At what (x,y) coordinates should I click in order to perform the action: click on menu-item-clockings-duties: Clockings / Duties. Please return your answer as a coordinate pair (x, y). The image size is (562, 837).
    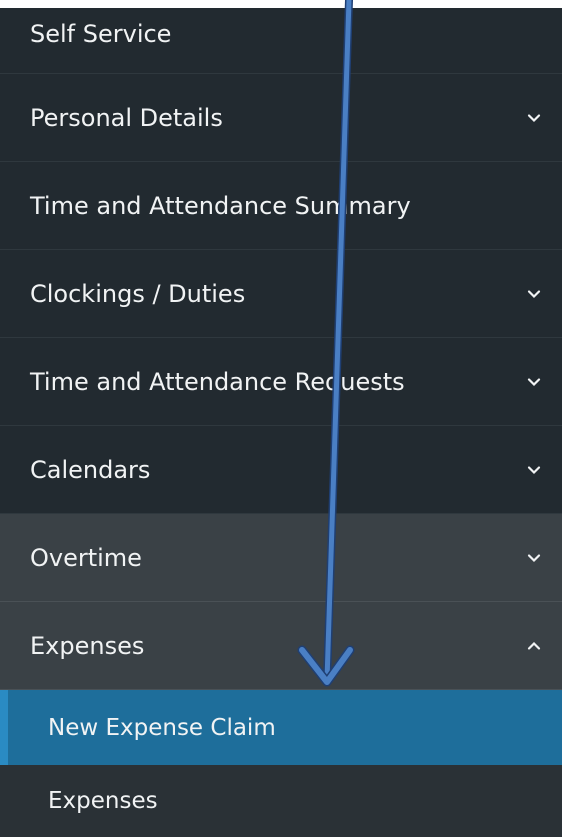
    Looking at the image, I should click on (281, 294).